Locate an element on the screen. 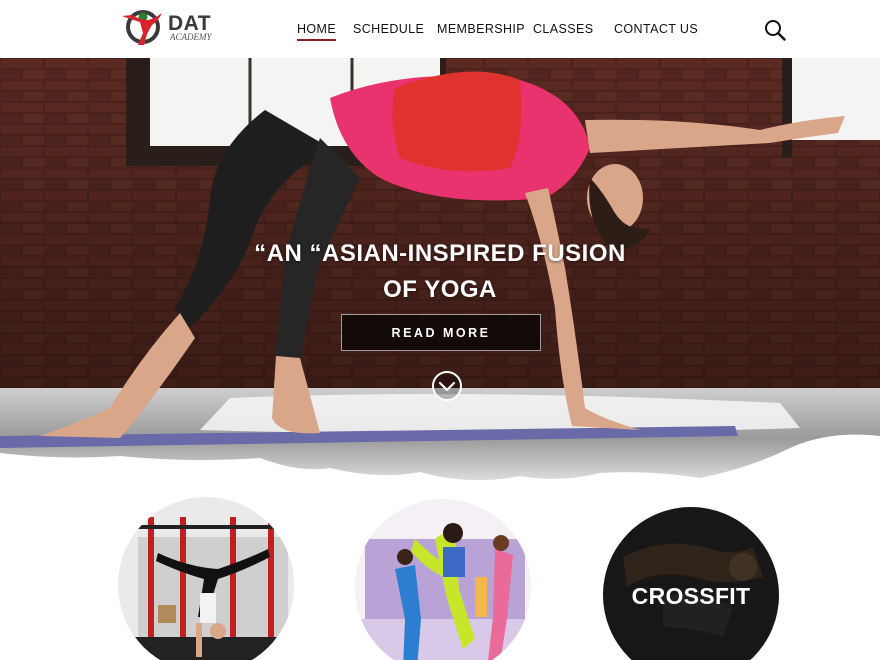 The width and height of the screenshot is (880, 660). class-card-gym is located at coordinates (206, 578).